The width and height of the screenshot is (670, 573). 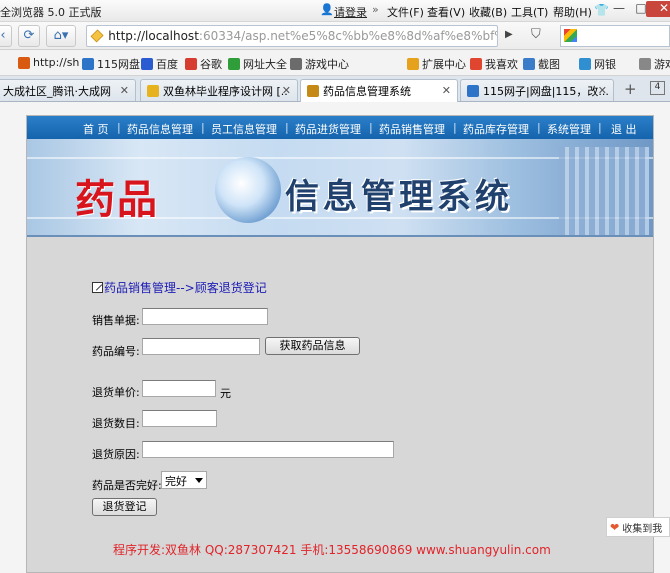 What do you see at coordinates (367, 91) in the screenshot?
I see `tab-label: 药品信息管理系统` at bounding box center [367, 91].